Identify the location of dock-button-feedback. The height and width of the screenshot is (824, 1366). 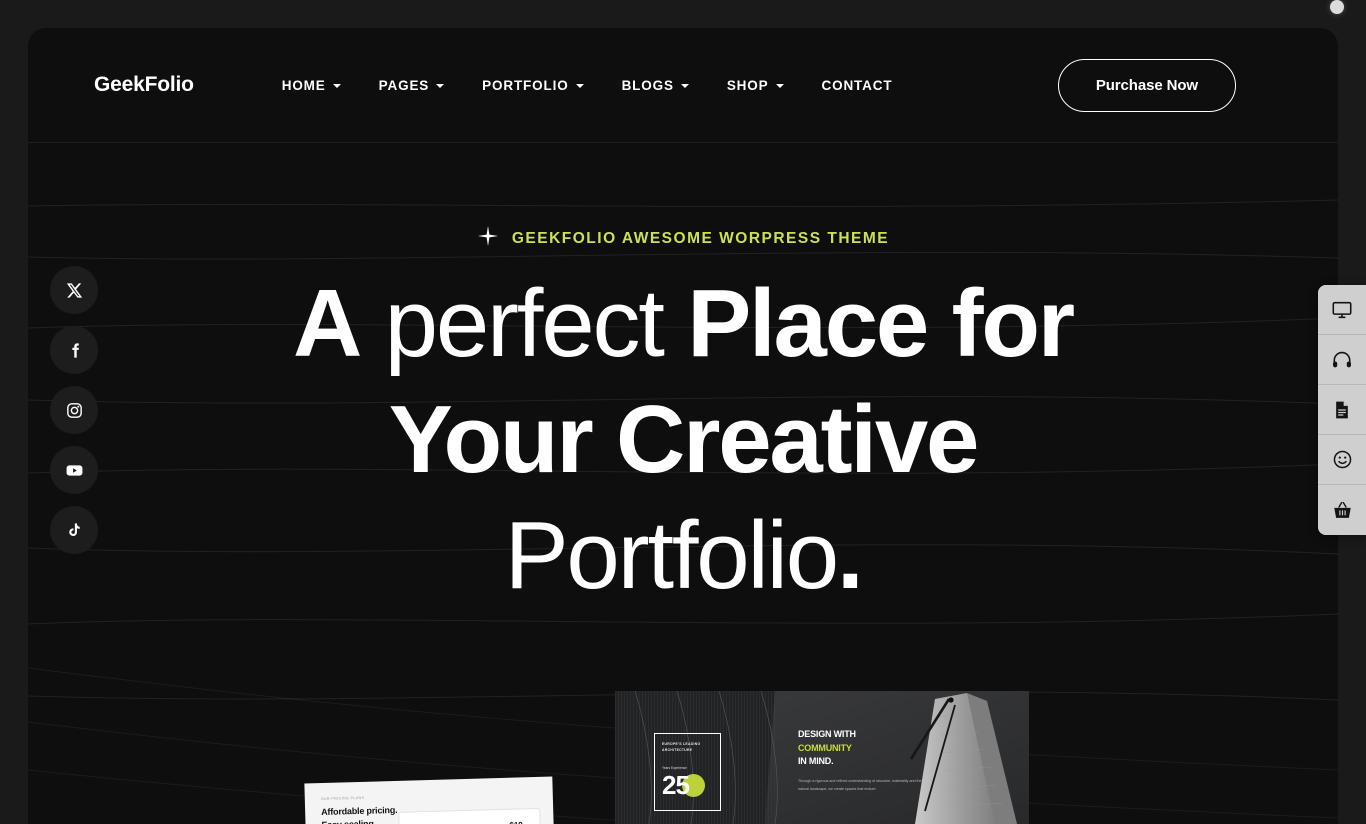
(1342, 460).